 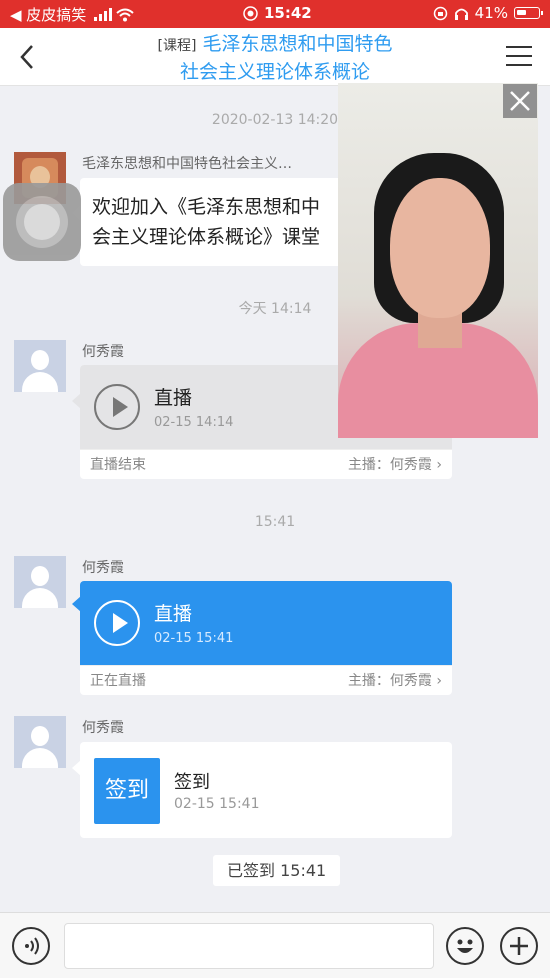 I want to click on live-date: 02-15 14:14, so click(x=194, y=422).